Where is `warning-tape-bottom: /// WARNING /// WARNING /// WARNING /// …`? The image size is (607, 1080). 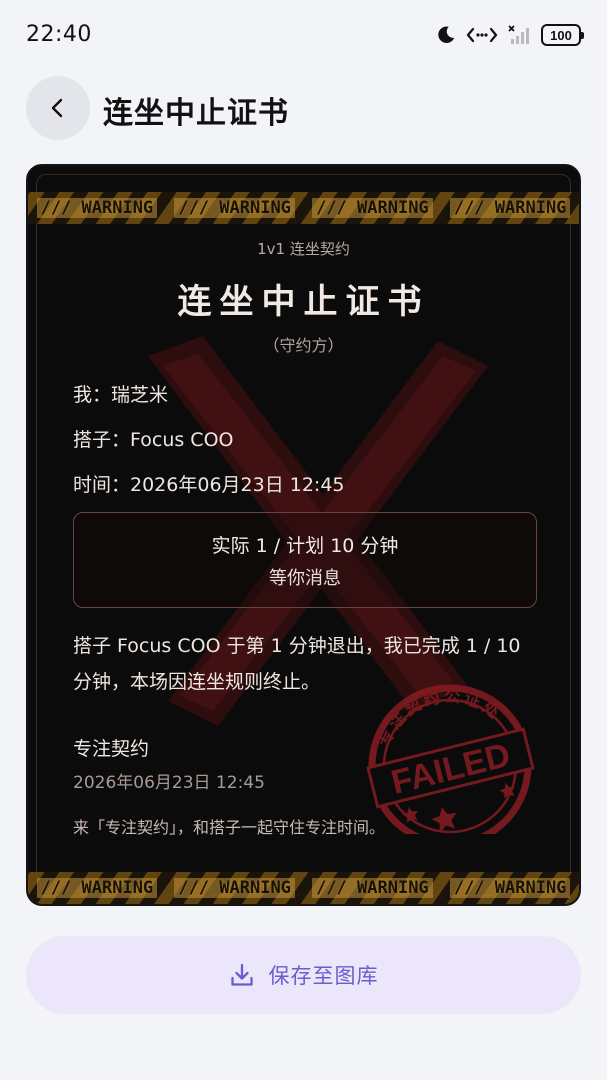
warning-tape-bottom: /// WARNING /// WARNING /// WARNING /// … is located at coordinates (303, 888).